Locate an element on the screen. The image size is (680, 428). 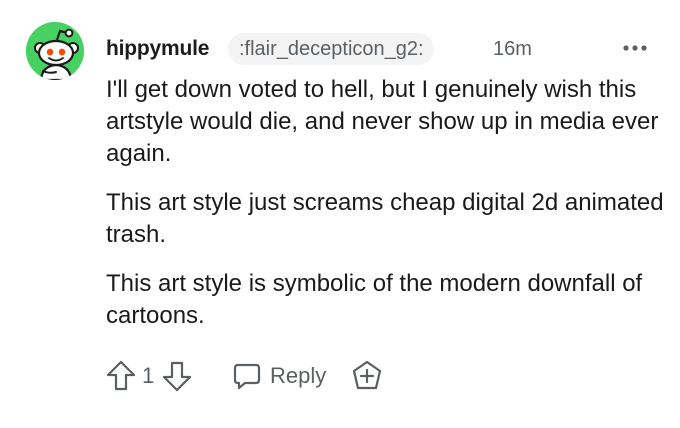
more-options-button is located at coordinates (635, 48).